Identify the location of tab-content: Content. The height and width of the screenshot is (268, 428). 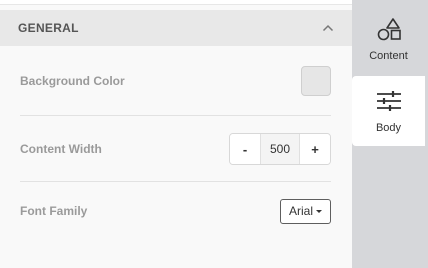
(388, 39).